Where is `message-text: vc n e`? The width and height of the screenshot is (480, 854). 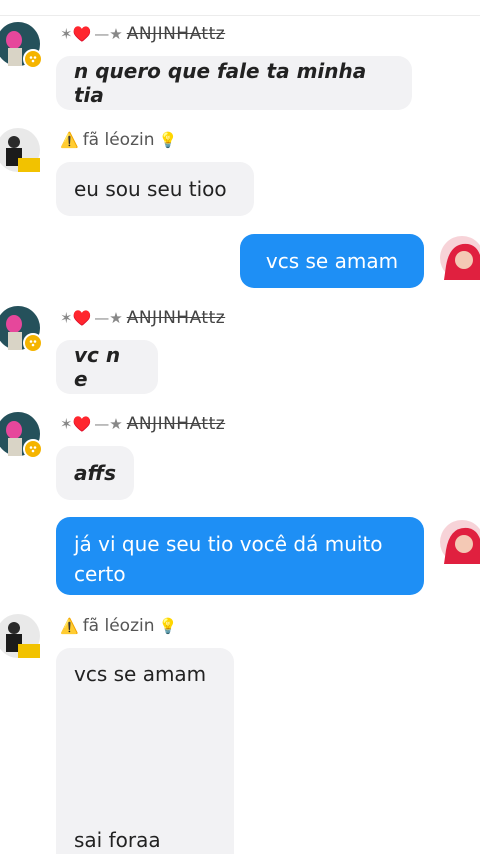
message-text: vc n e is located at coordinates (97, 367).